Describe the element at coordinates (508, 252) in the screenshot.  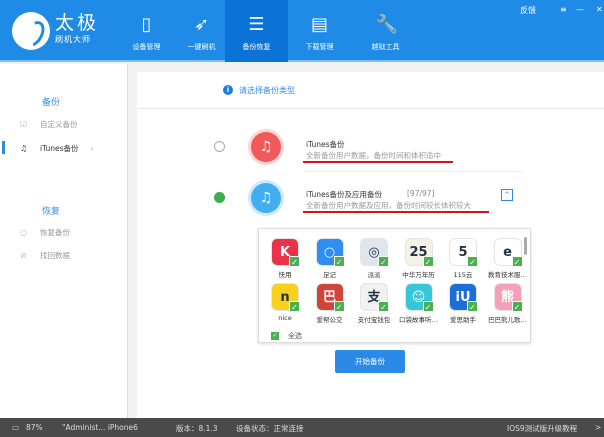
I see `app-icon: e ✓` at that location.